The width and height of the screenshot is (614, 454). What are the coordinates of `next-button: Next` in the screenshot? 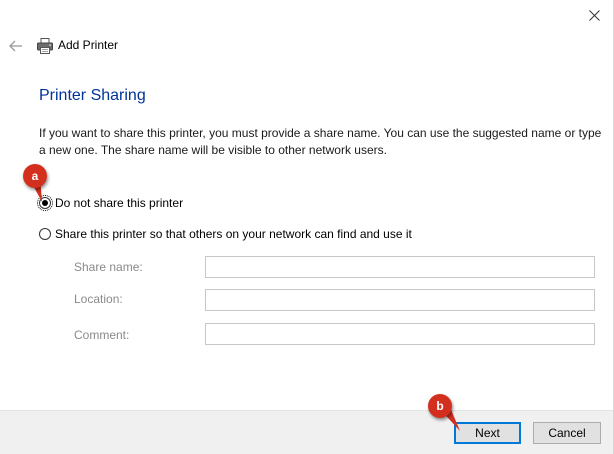 It's located at (487, 433).